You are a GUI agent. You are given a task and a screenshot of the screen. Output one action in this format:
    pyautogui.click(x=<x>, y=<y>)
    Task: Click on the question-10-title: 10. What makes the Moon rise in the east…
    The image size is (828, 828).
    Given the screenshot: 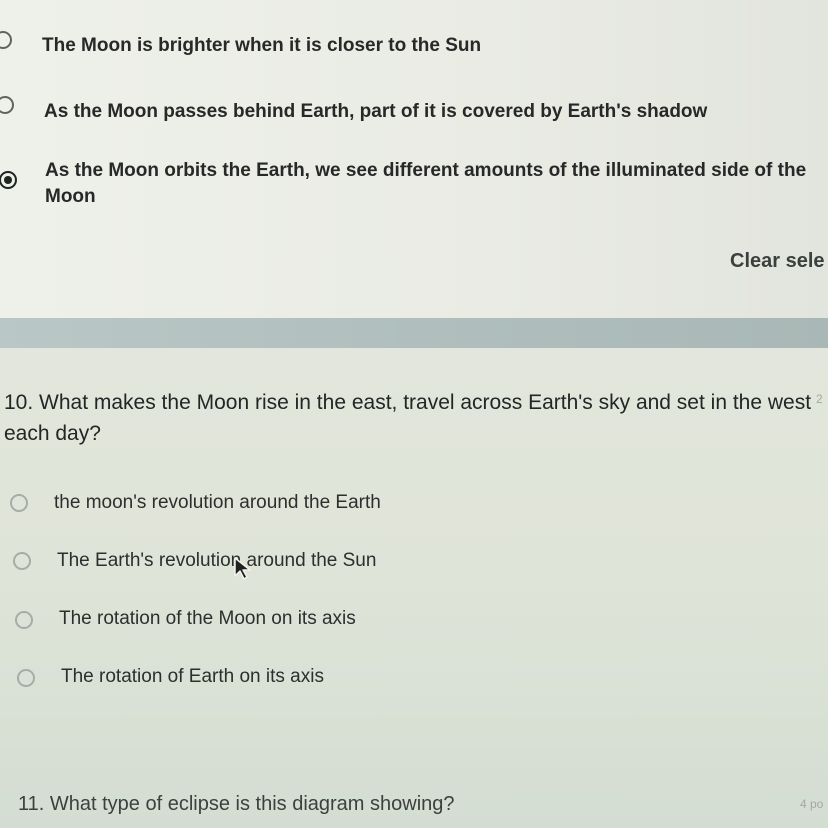 What is the action you would take?
    pyautogui.click(x=408, y=418)
    